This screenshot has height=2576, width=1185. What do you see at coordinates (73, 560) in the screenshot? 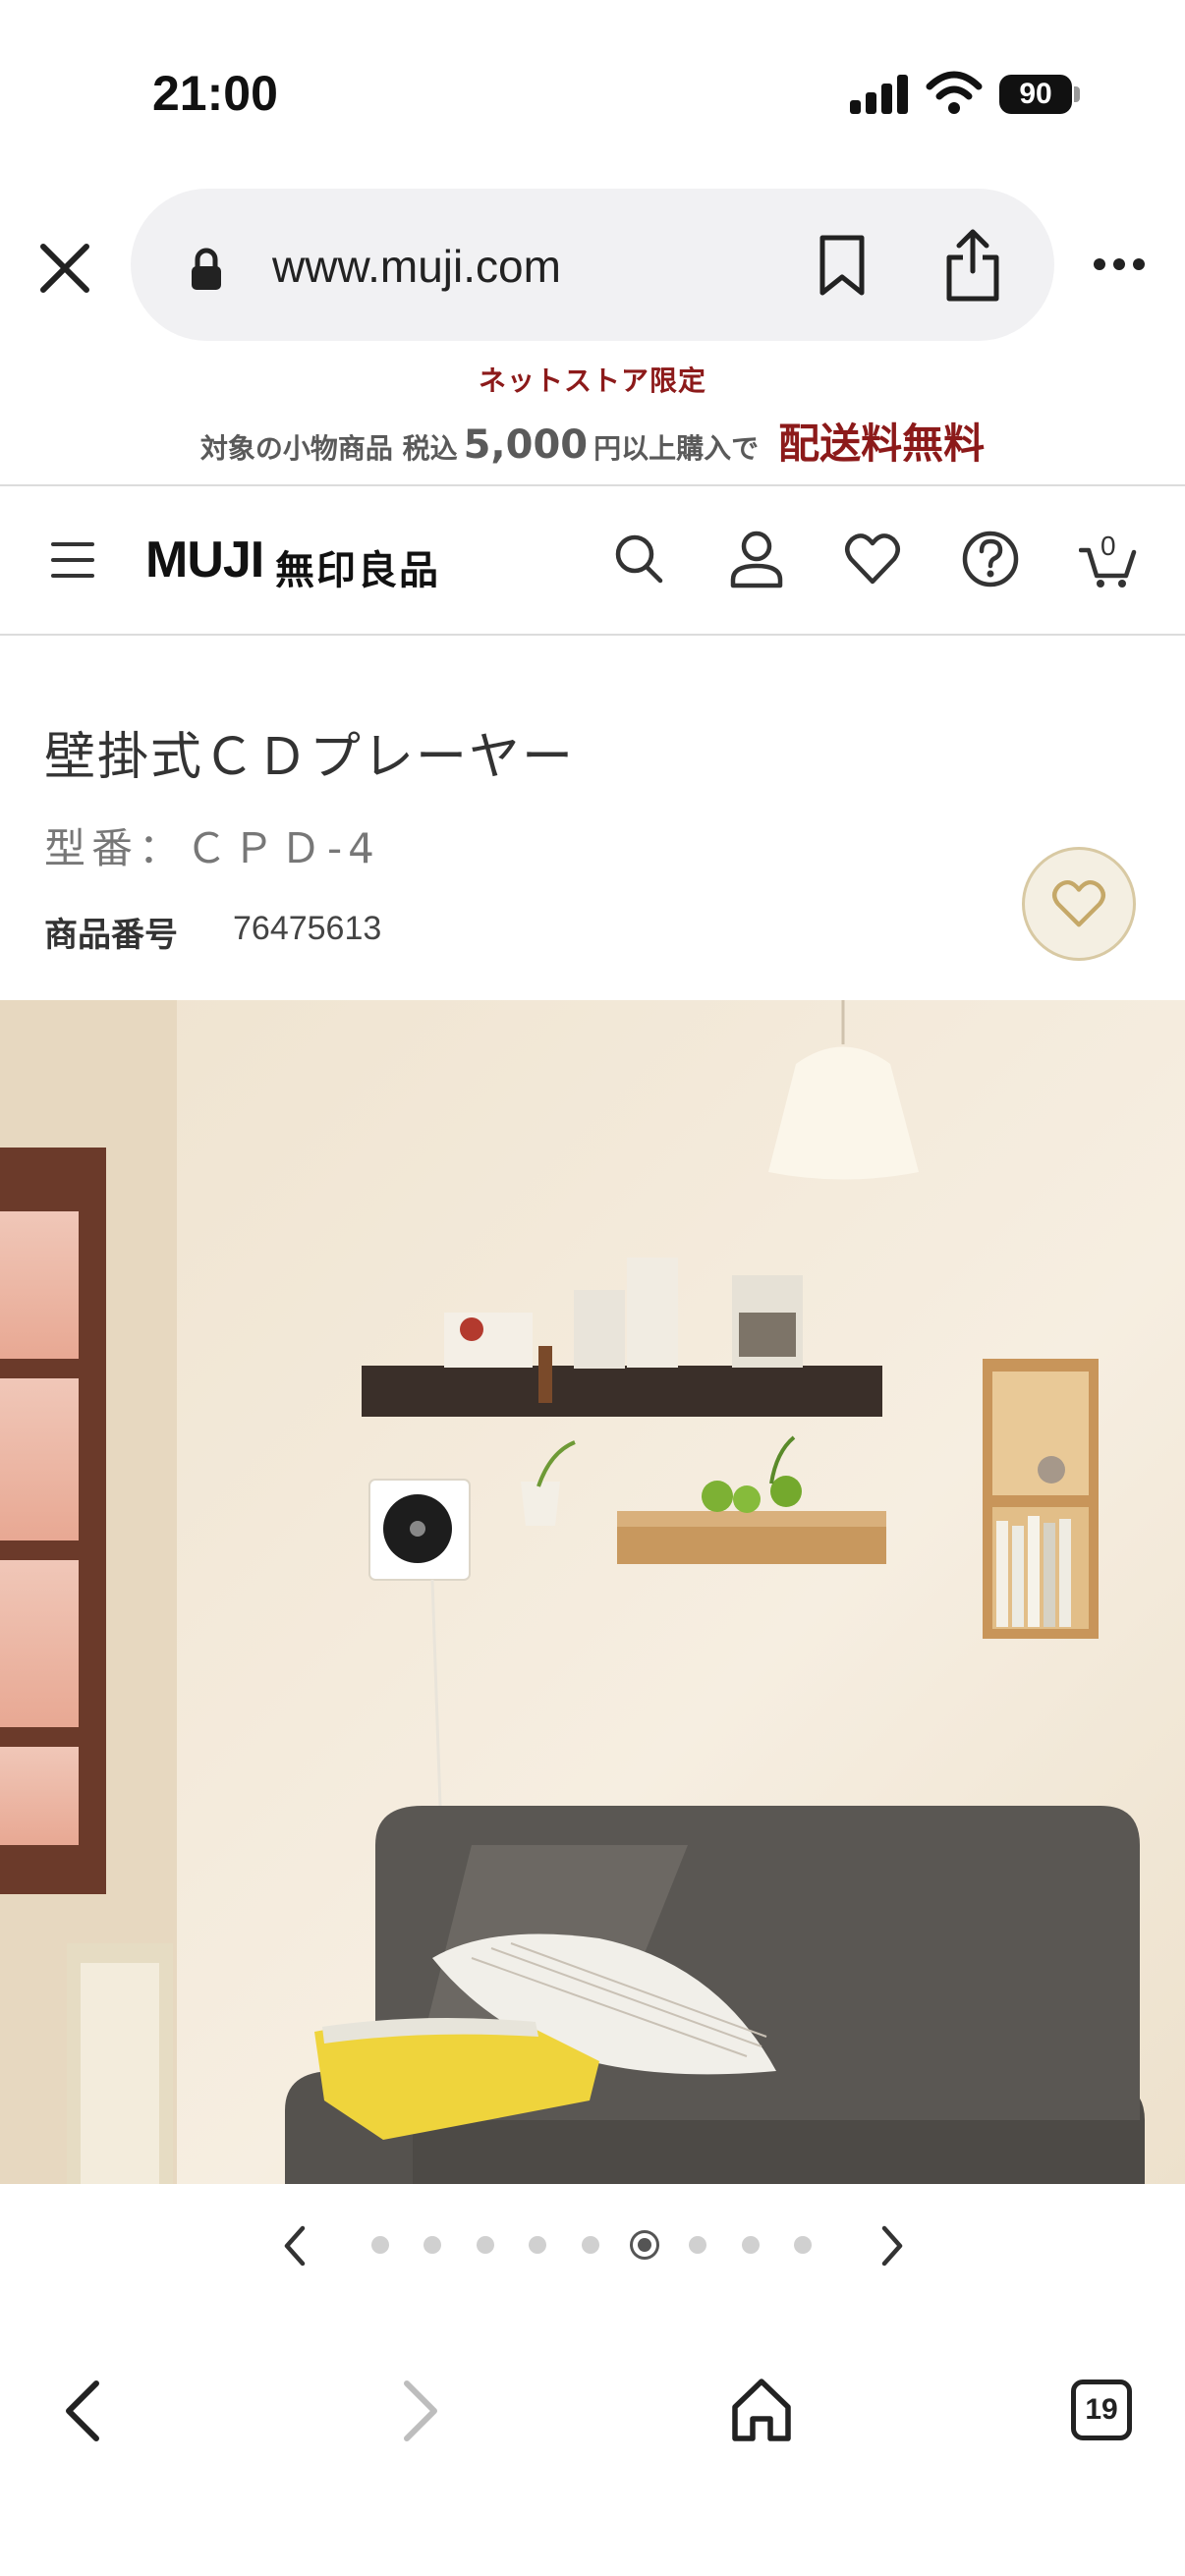
I see `menu-icon` at bounding box center [73, 560].